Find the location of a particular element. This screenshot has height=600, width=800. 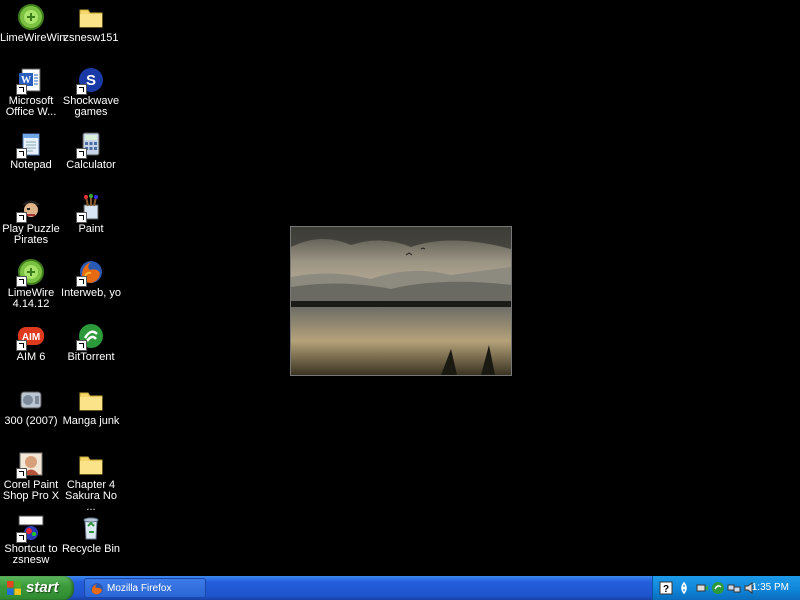

system-tray: ? 1:35 PM is located at coordinates (726, 588).